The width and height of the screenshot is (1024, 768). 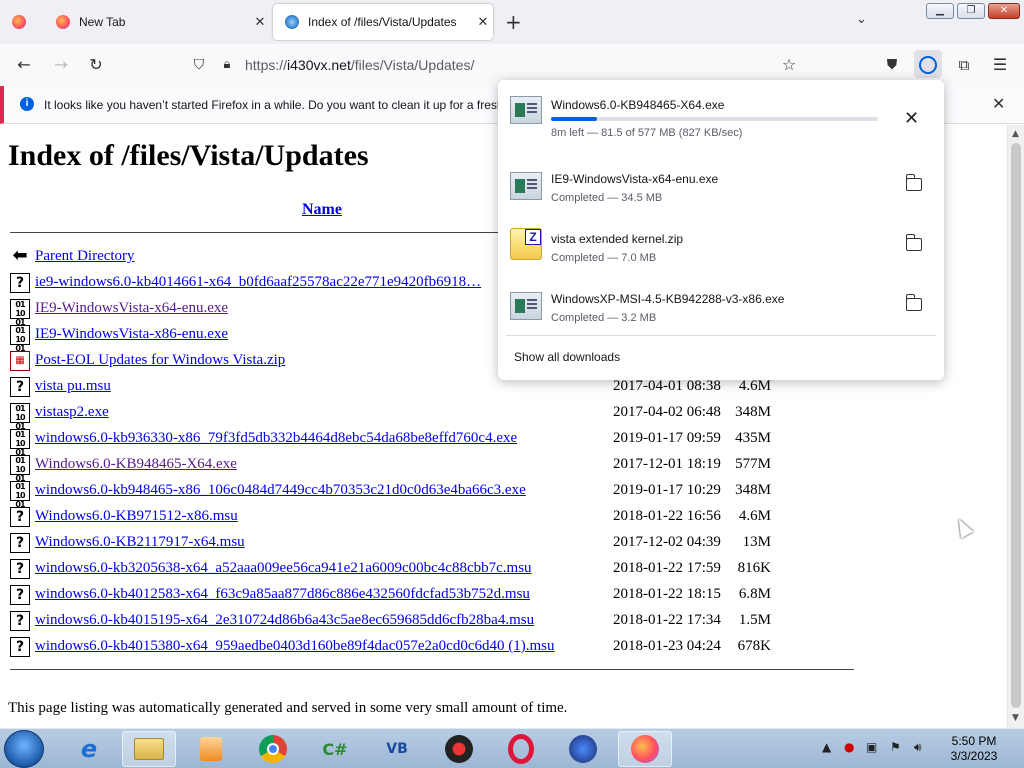 I want to click on flag-icon: ⚑, so click(x=895, y=747).